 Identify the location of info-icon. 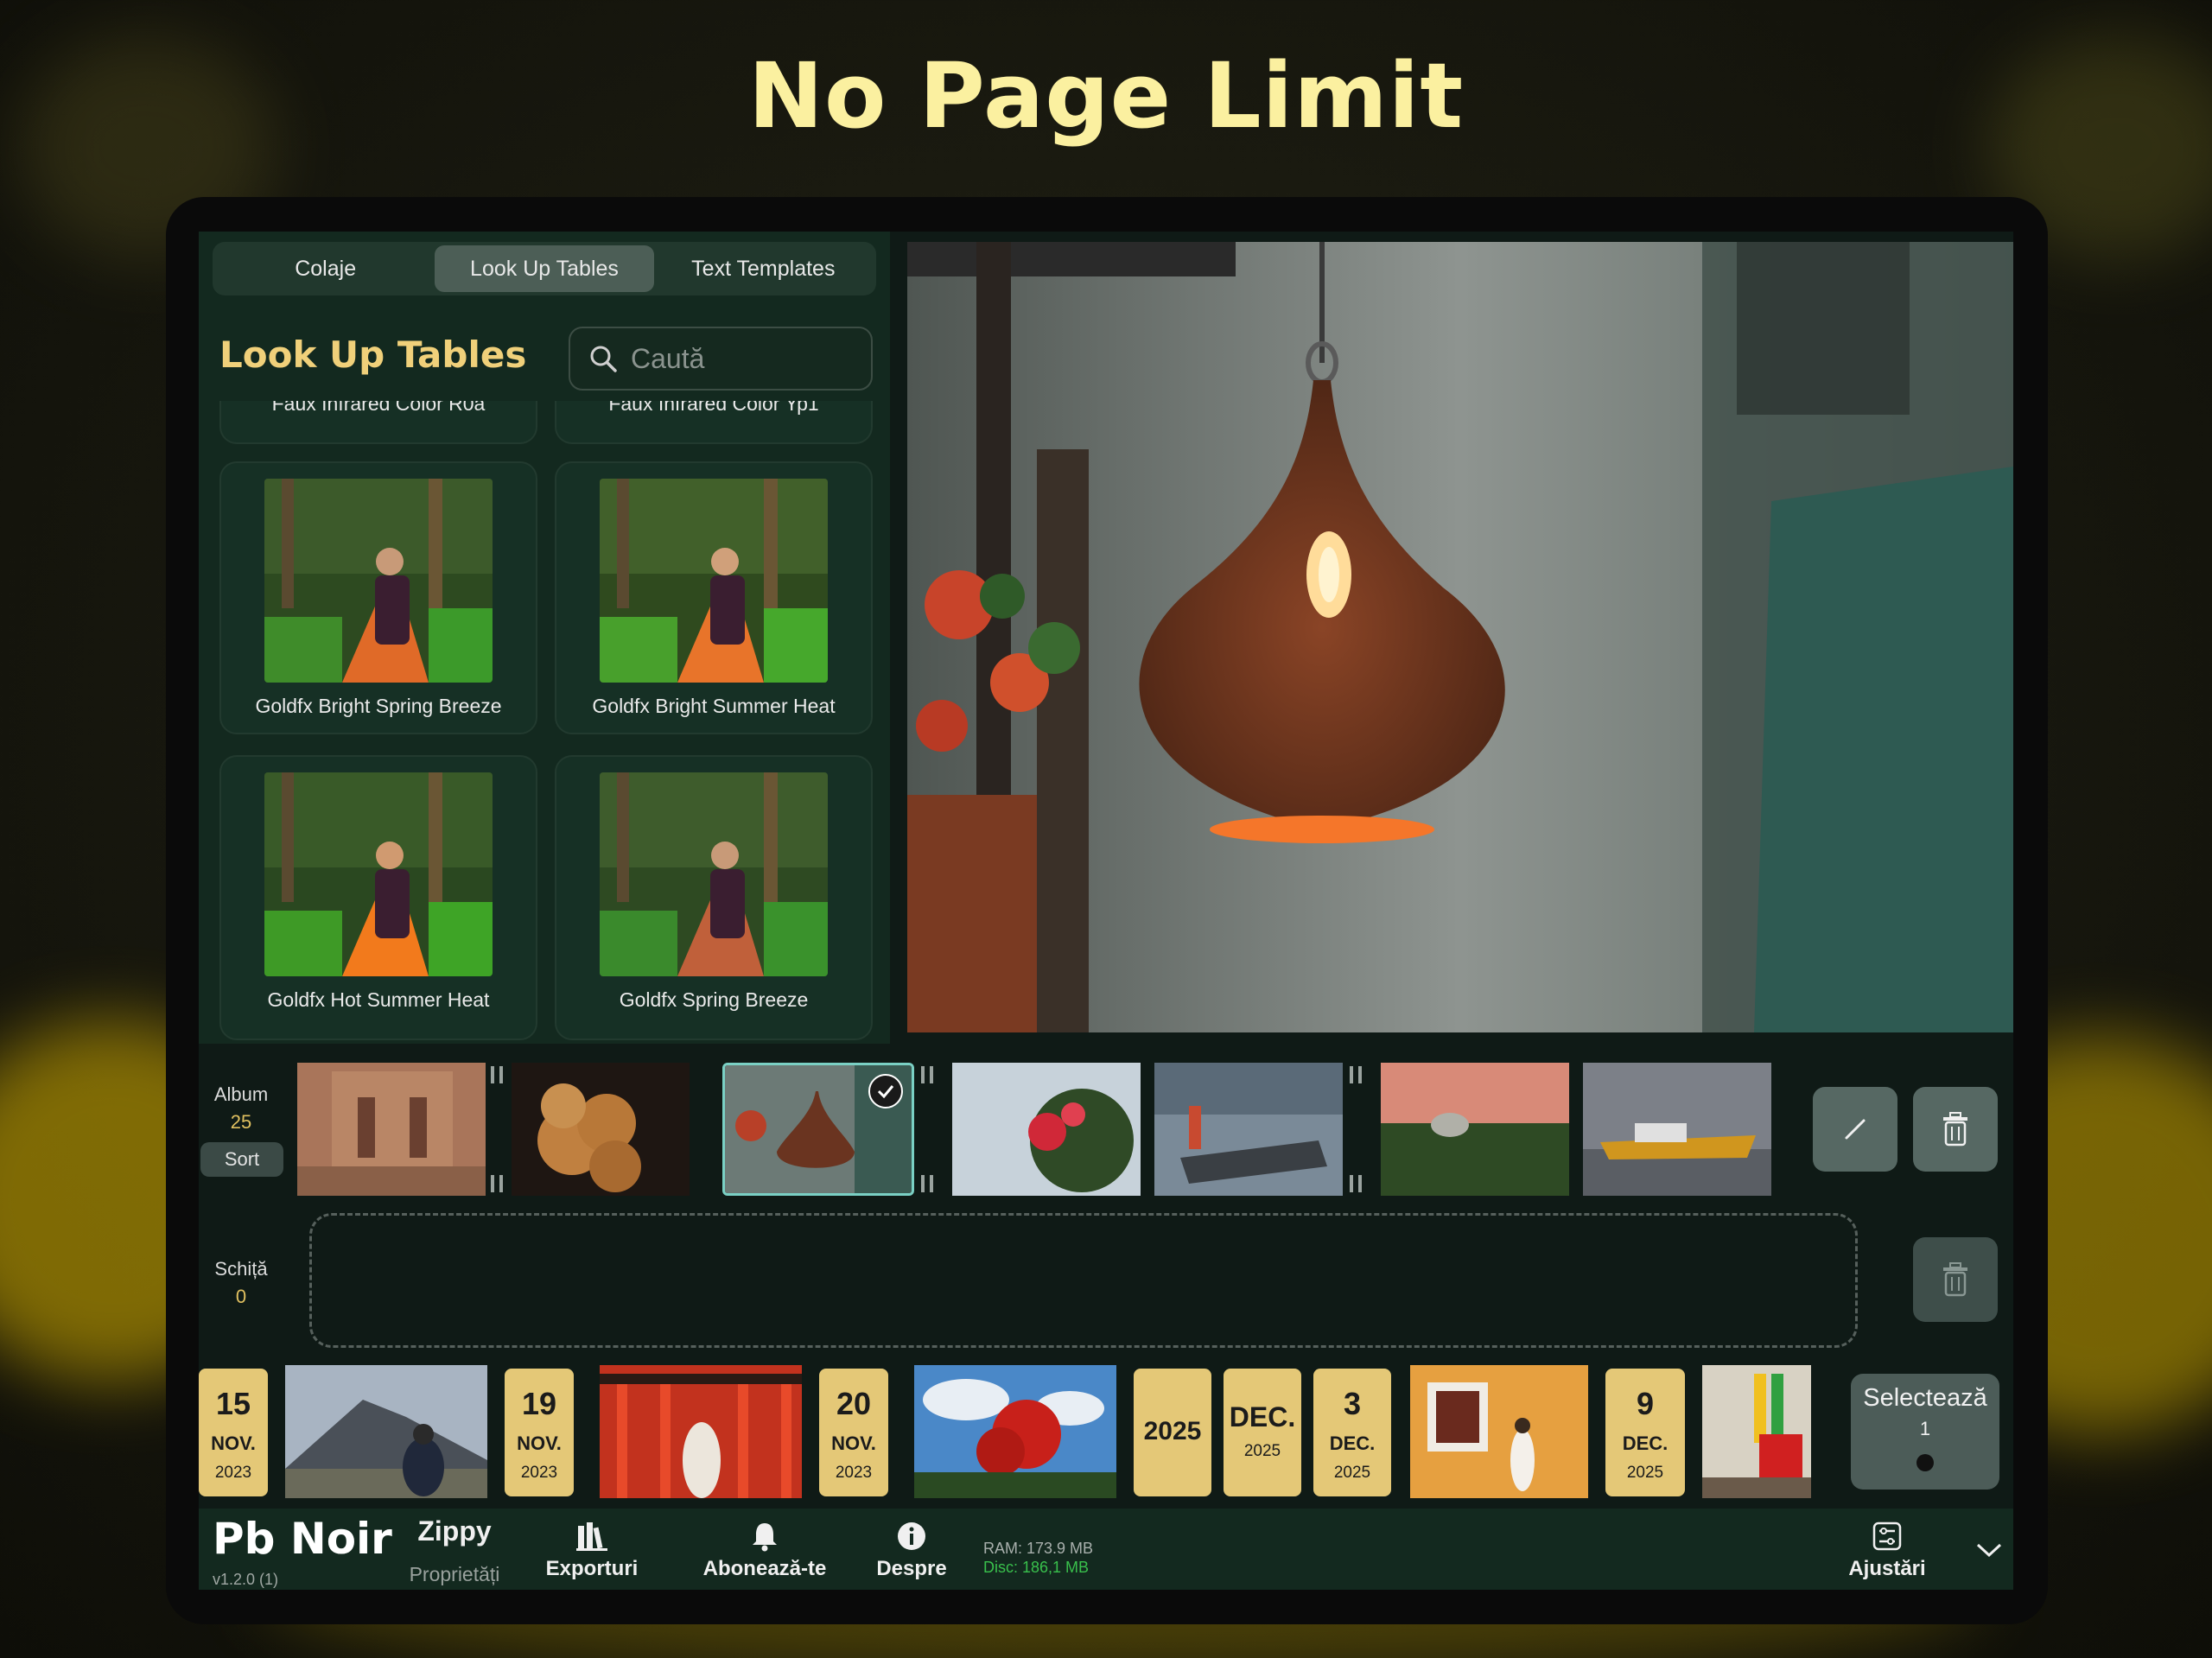
(911, 1536).